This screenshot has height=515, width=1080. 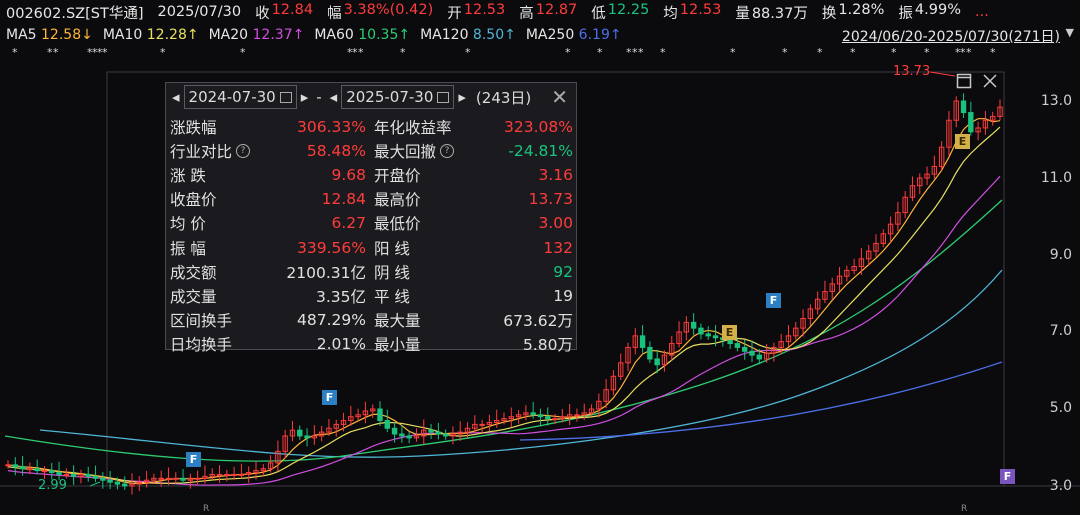 What do you see at coordinates (990, 81) in the screenshot?
I see `close-icon` at bounding box center [990, 81].